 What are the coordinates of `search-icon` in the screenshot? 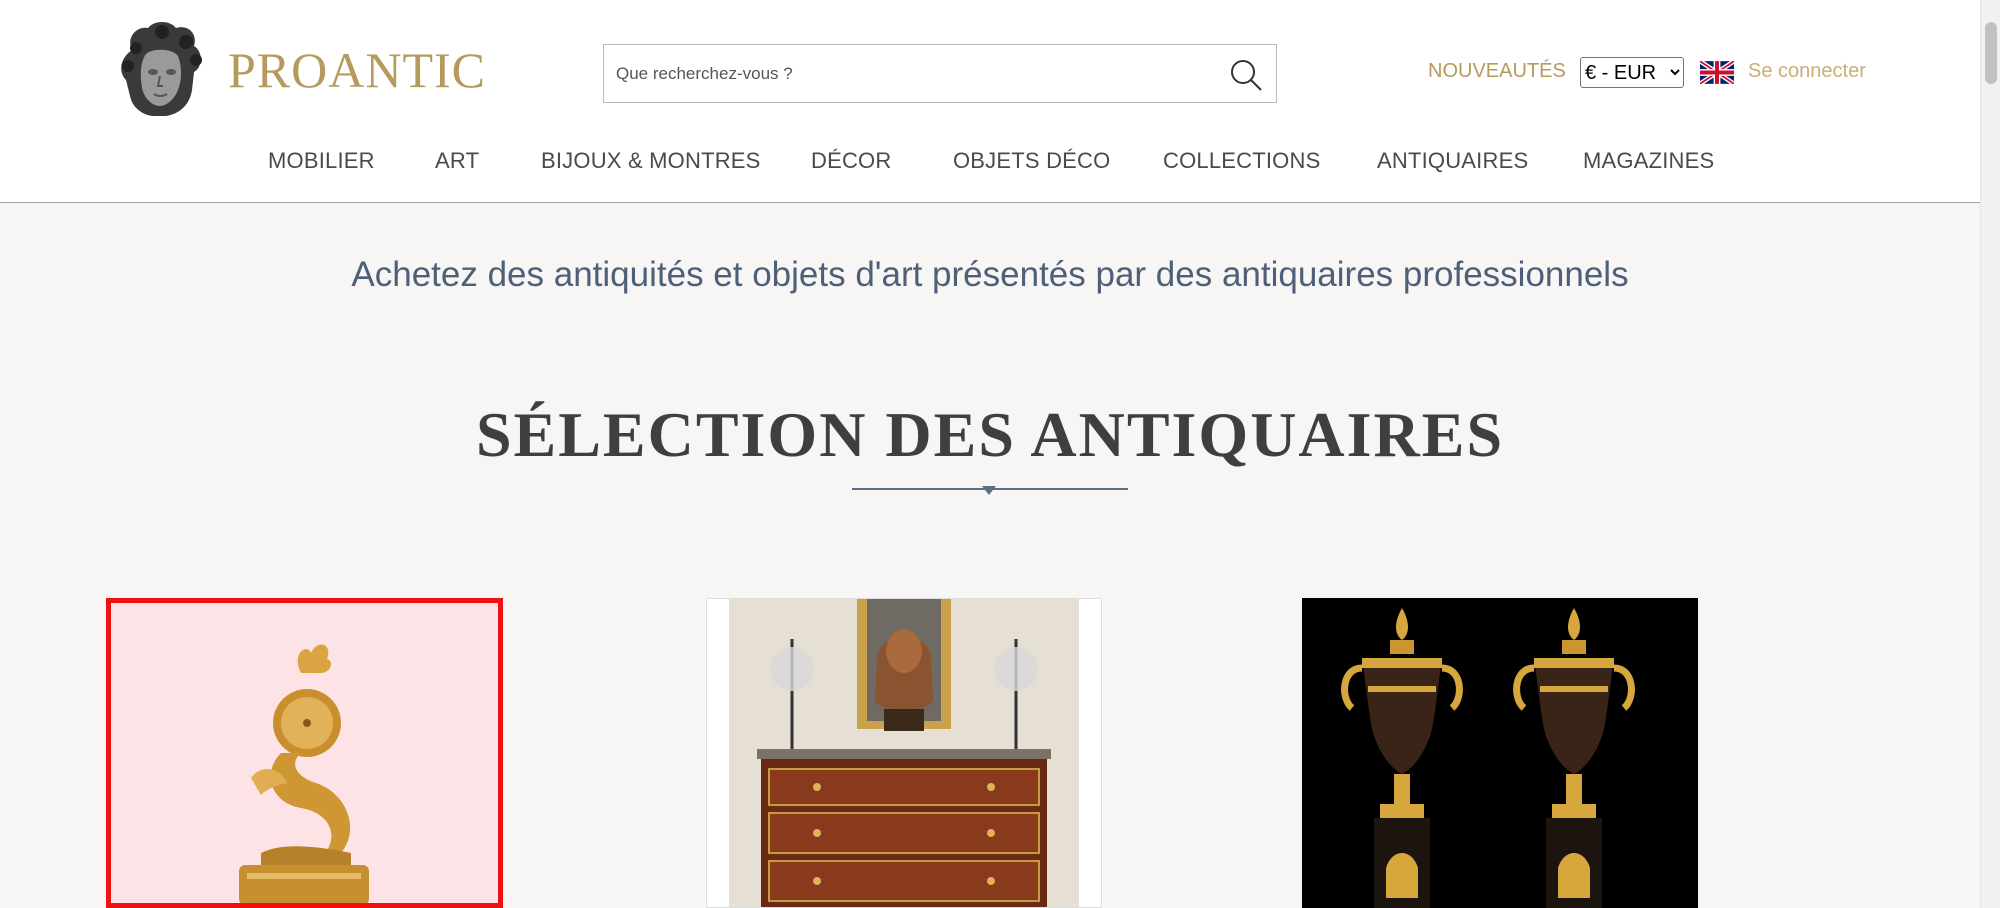 It's located at (1246, 75).